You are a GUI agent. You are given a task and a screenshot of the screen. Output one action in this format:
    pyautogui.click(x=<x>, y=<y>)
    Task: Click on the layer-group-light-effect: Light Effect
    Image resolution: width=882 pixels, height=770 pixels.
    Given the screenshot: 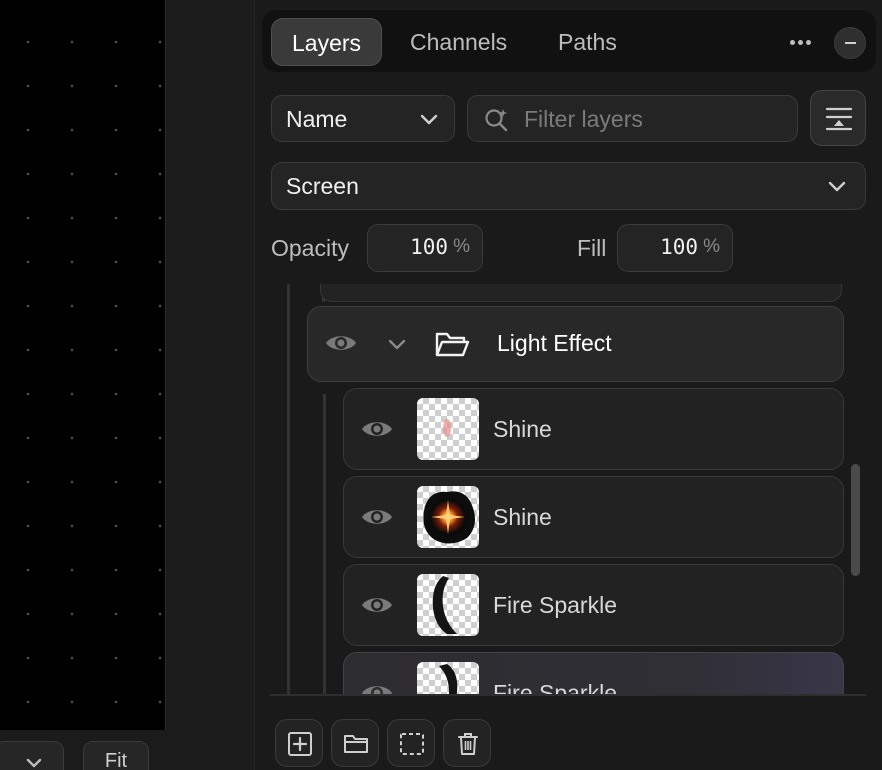 What is the action you would take?
    pyautogui.click(x=575, y=344)
    